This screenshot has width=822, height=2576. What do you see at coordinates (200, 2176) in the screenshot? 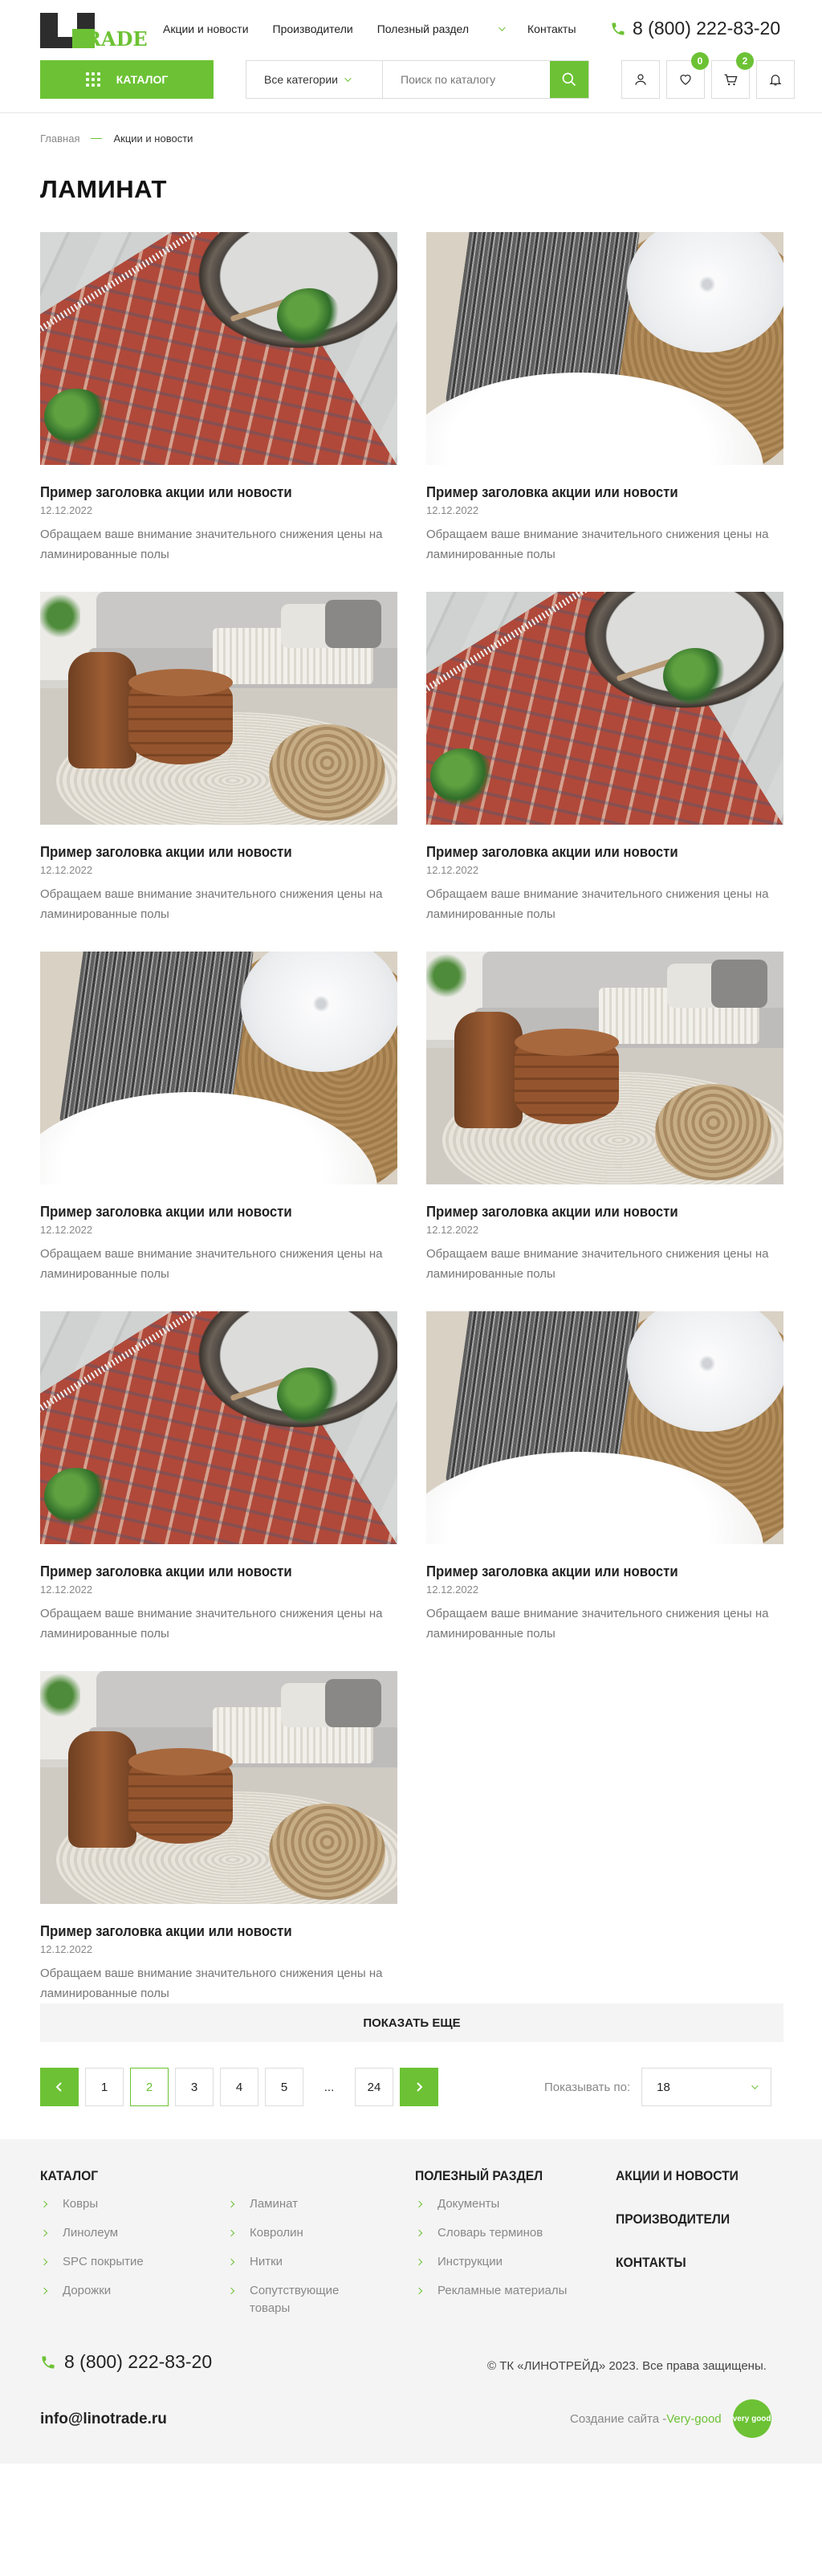
I see `footer-catalog-heading: Каталог` at bounding box center [200, 2176].